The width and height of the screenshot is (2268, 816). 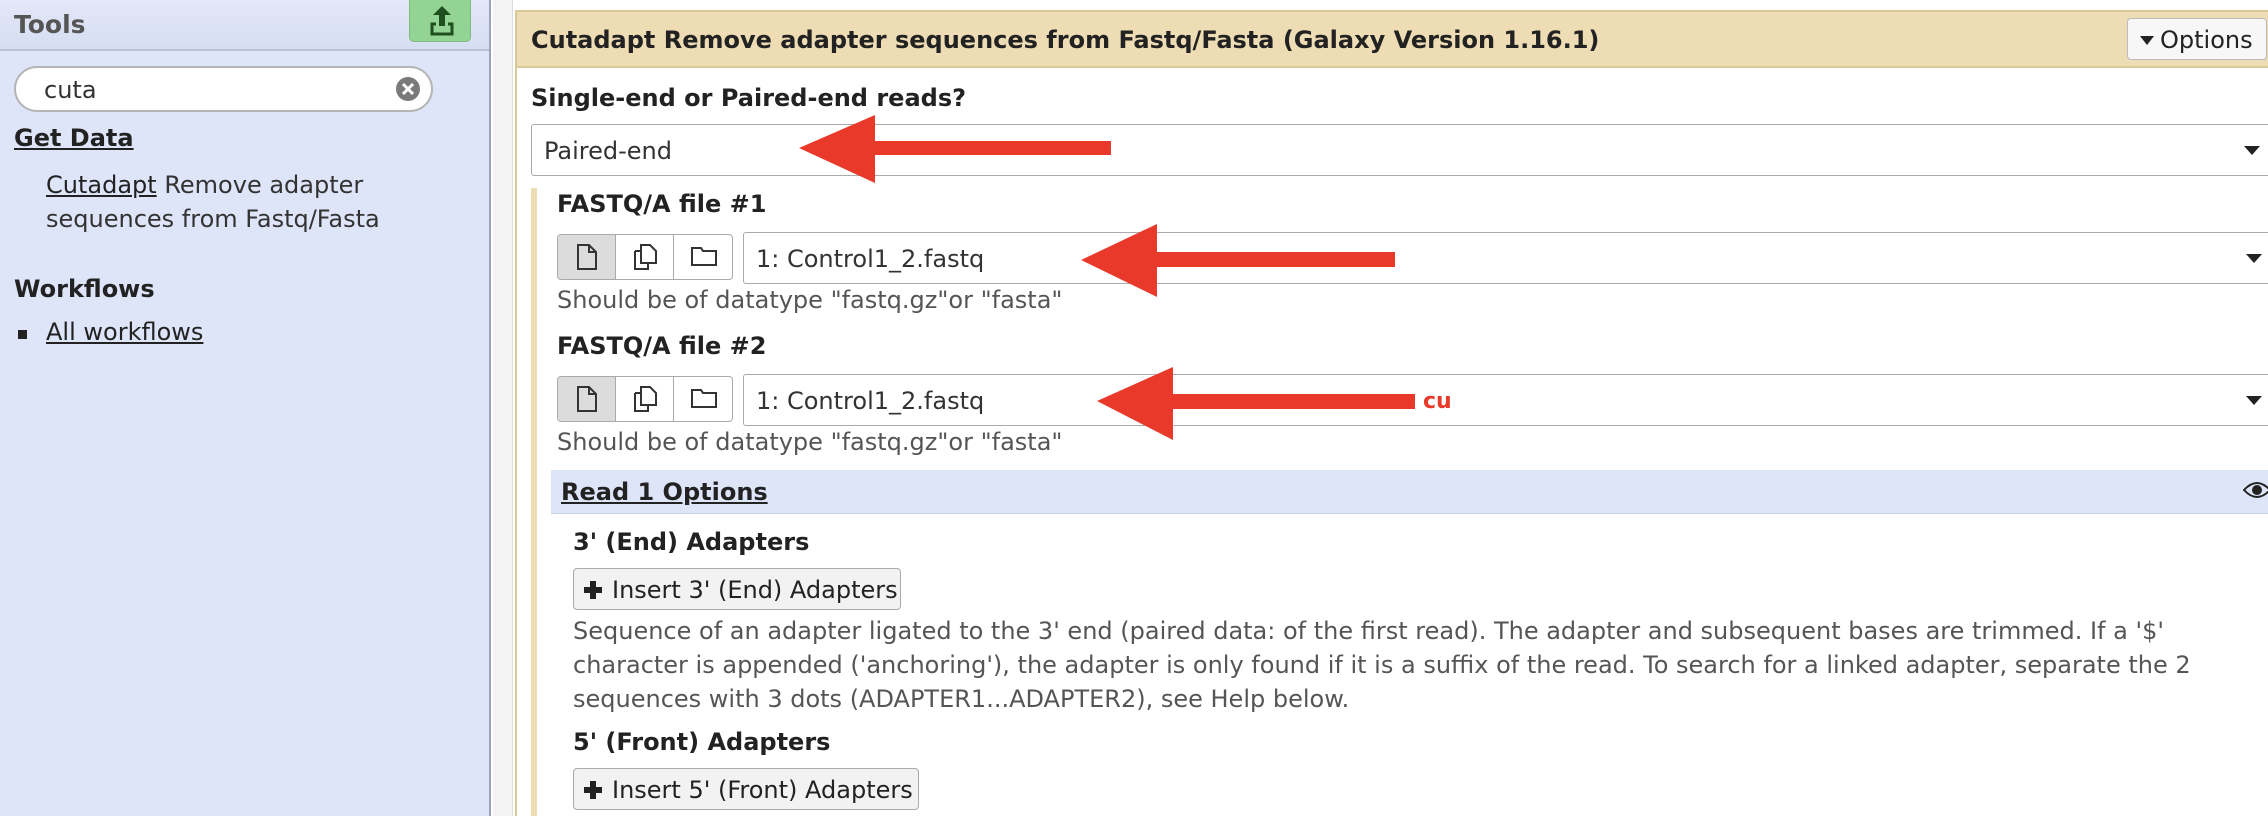 What do you see at coordinates (50, 24) in the screenshot?
I see `tool-panel-title: Tools` at bounding box center [50, 24].